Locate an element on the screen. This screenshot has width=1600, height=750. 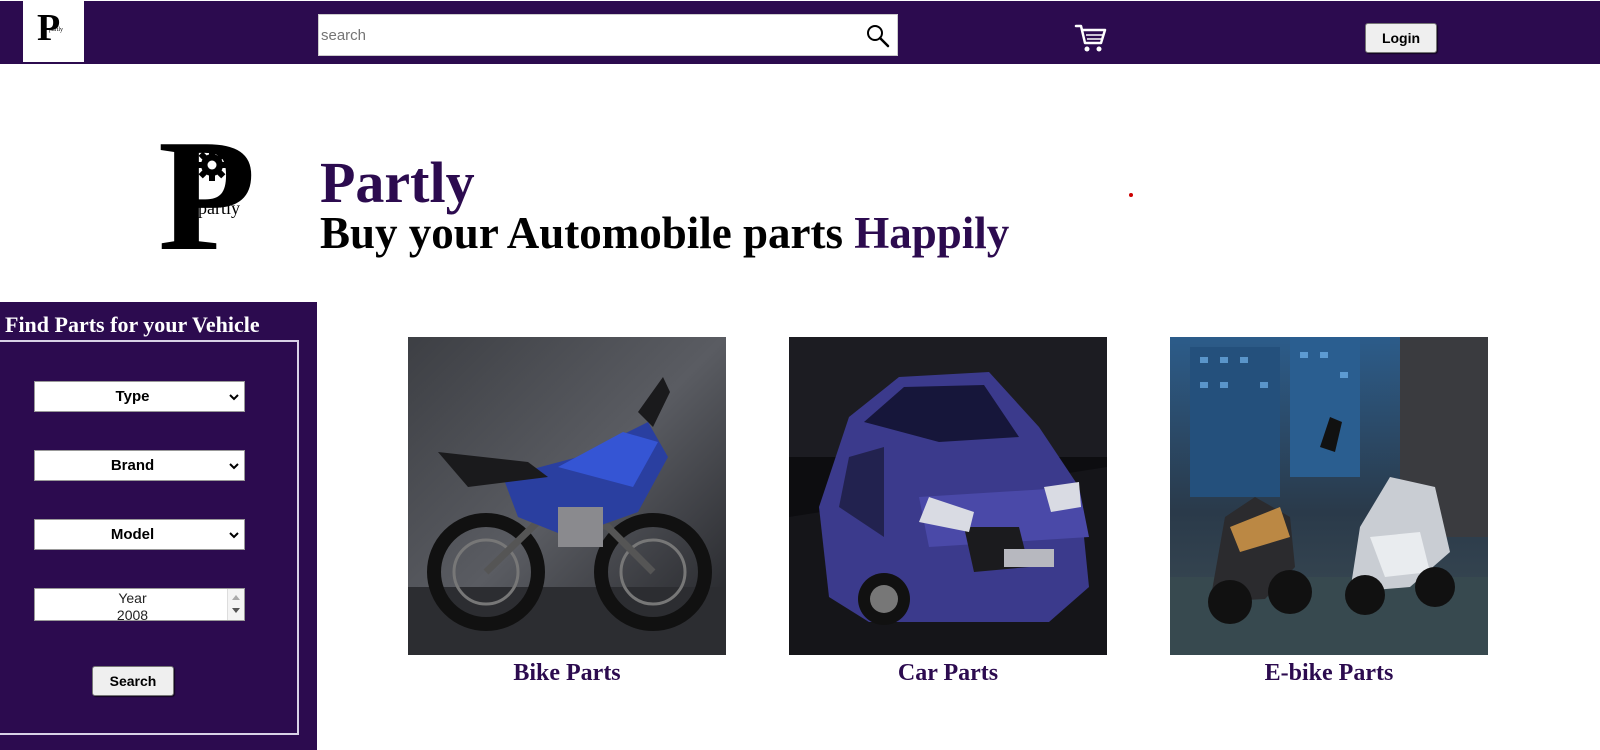
tagline-accent: Happily is located at coordinates (932, 233).